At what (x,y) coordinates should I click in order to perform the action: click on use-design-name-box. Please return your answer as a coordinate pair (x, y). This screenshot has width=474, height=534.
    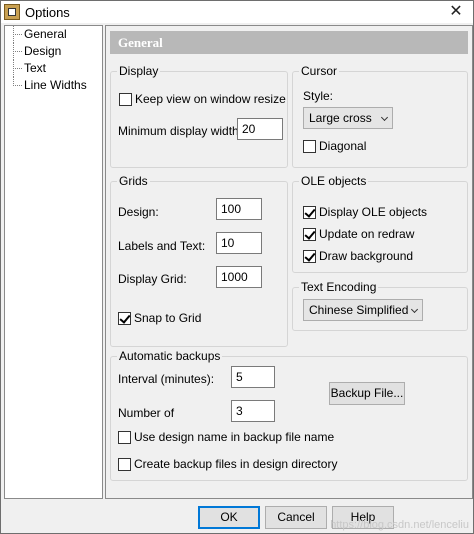
    Looking at the image, I should click on (124, 437).